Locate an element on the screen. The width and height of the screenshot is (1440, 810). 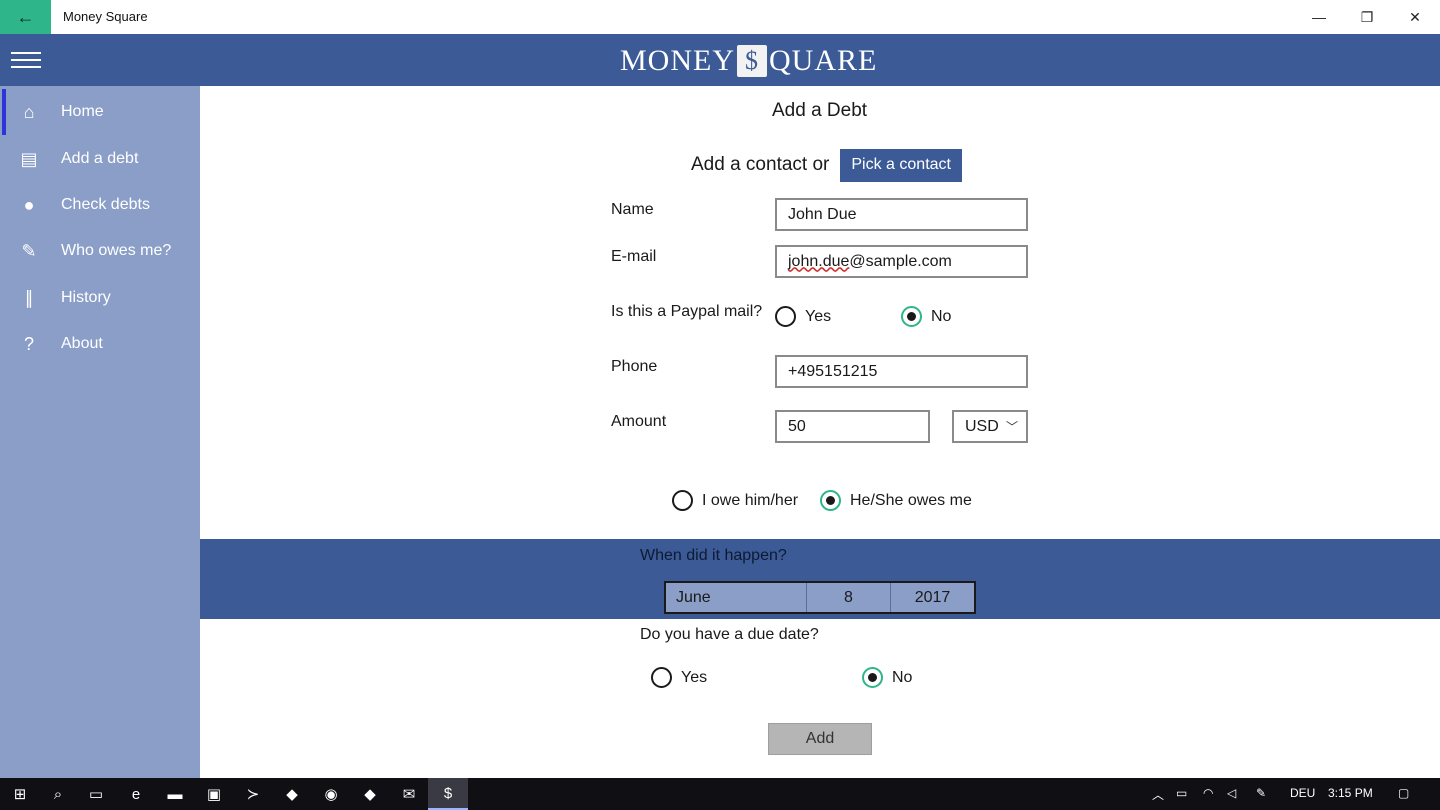
add-debt-icon: ▤ is located at coordinates (29, 158).